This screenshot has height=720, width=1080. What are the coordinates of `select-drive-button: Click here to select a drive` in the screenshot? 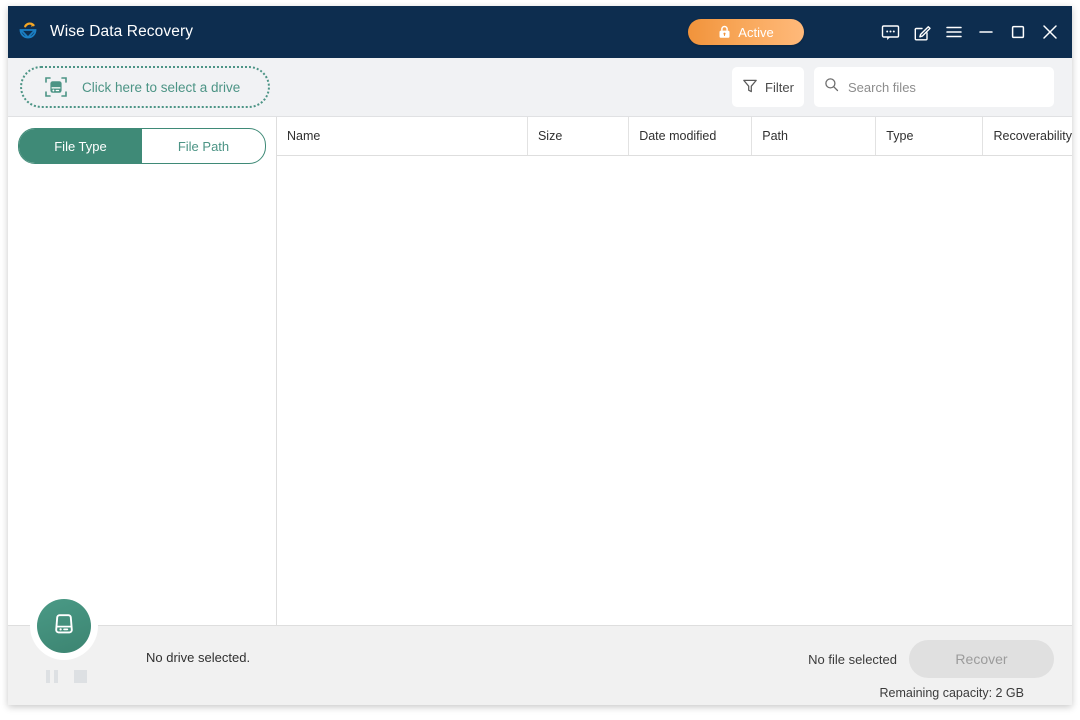 It's located at (145, 87).